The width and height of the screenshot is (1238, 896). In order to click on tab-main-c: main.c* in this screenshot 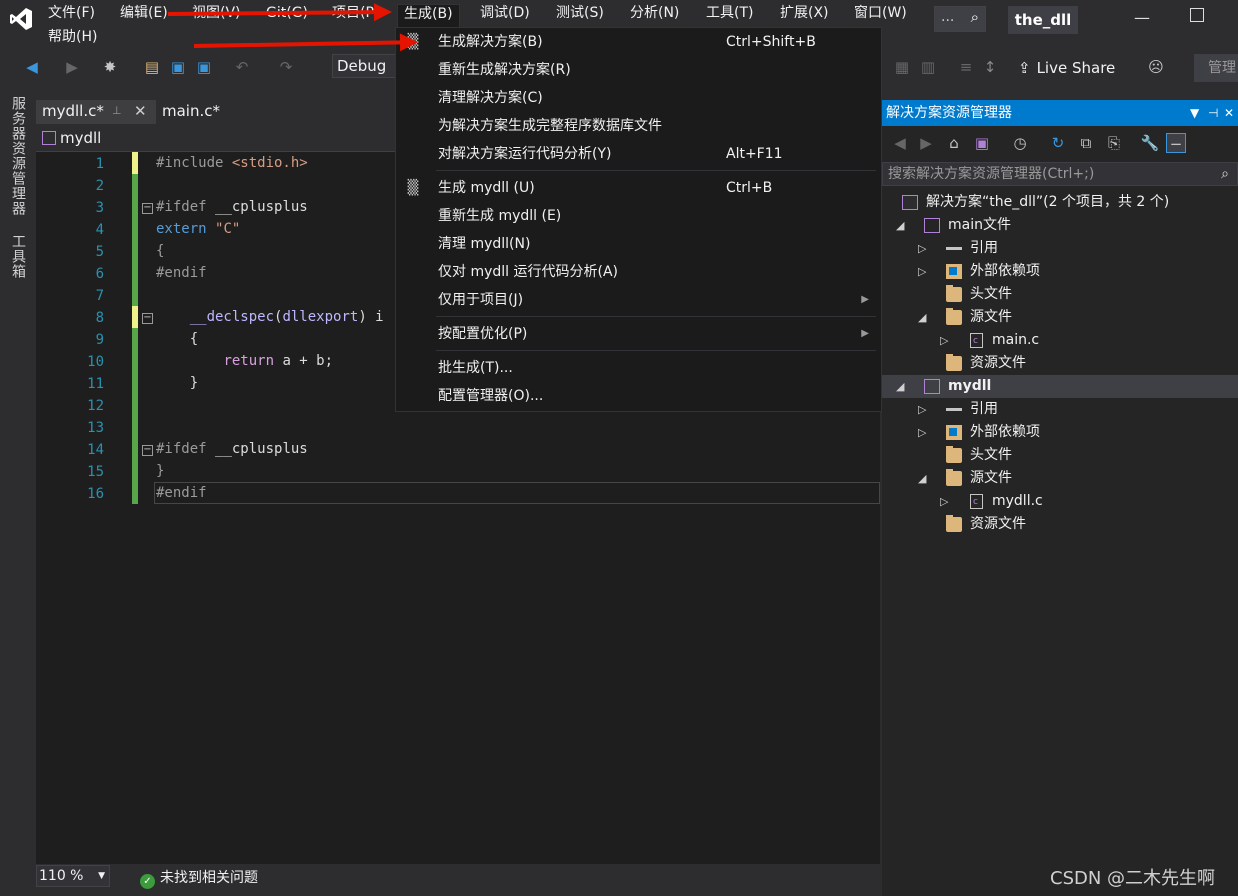, I will do `click(196, 112)`.